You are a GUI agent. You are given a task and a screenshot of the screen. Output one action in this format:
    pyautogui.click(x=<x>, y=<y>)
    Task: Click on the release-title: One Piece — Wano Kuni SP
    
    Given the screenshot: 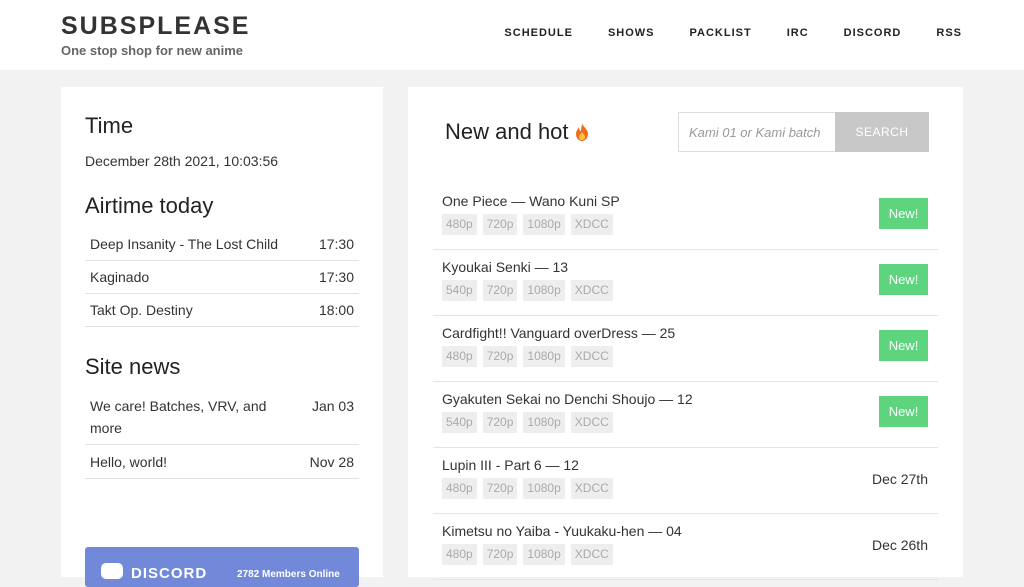 What is the action you would take?
    pyautogui.click(x=531, y=201)
    